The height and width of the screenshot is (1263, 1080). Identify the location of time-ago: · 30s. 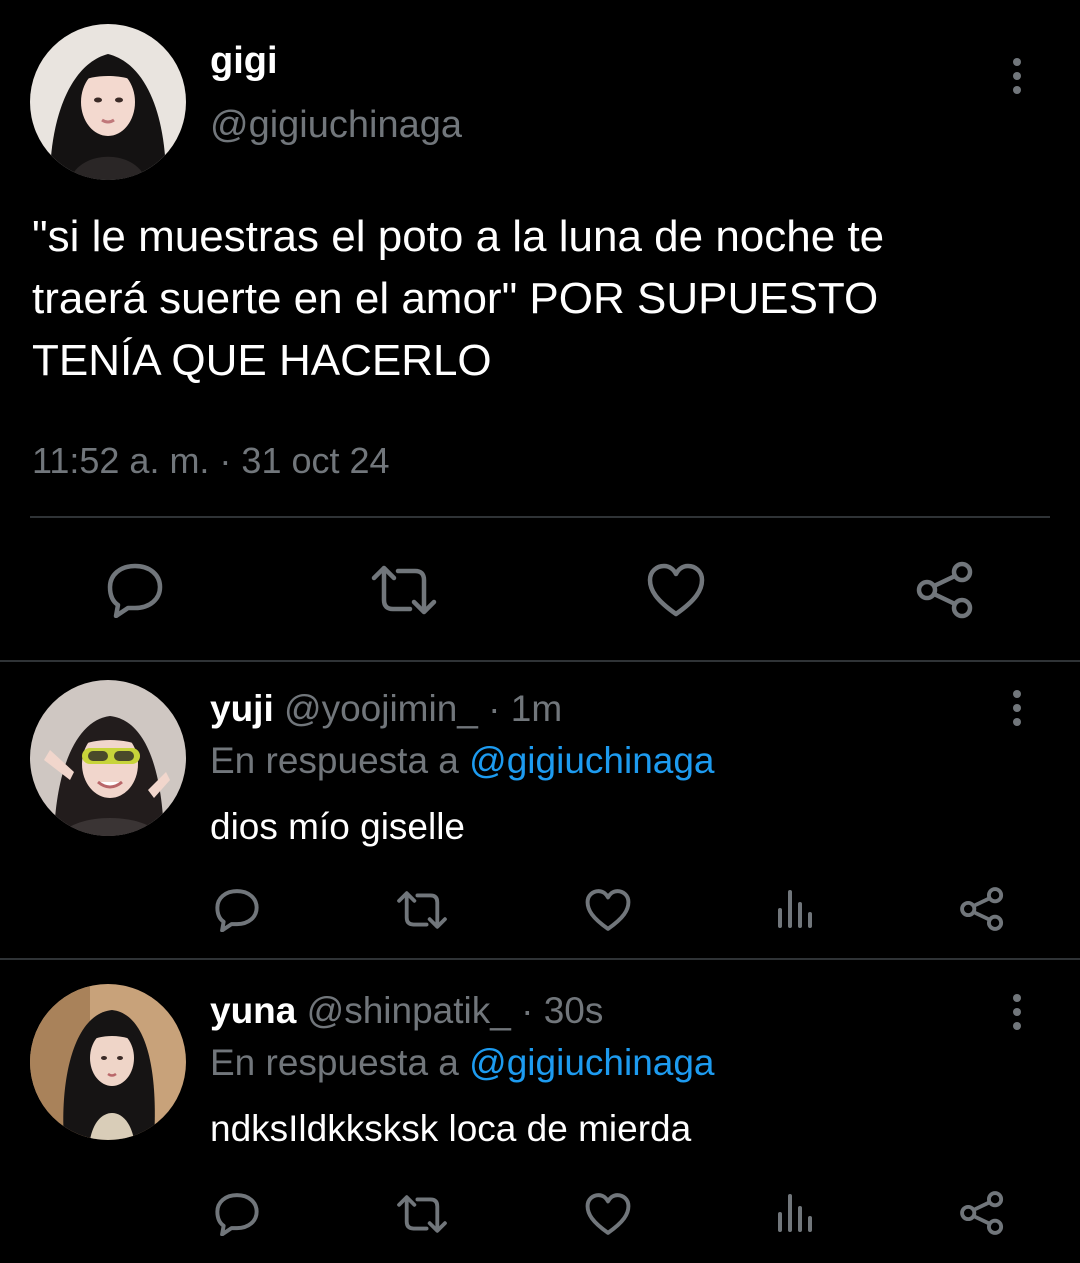
(562, 1010).